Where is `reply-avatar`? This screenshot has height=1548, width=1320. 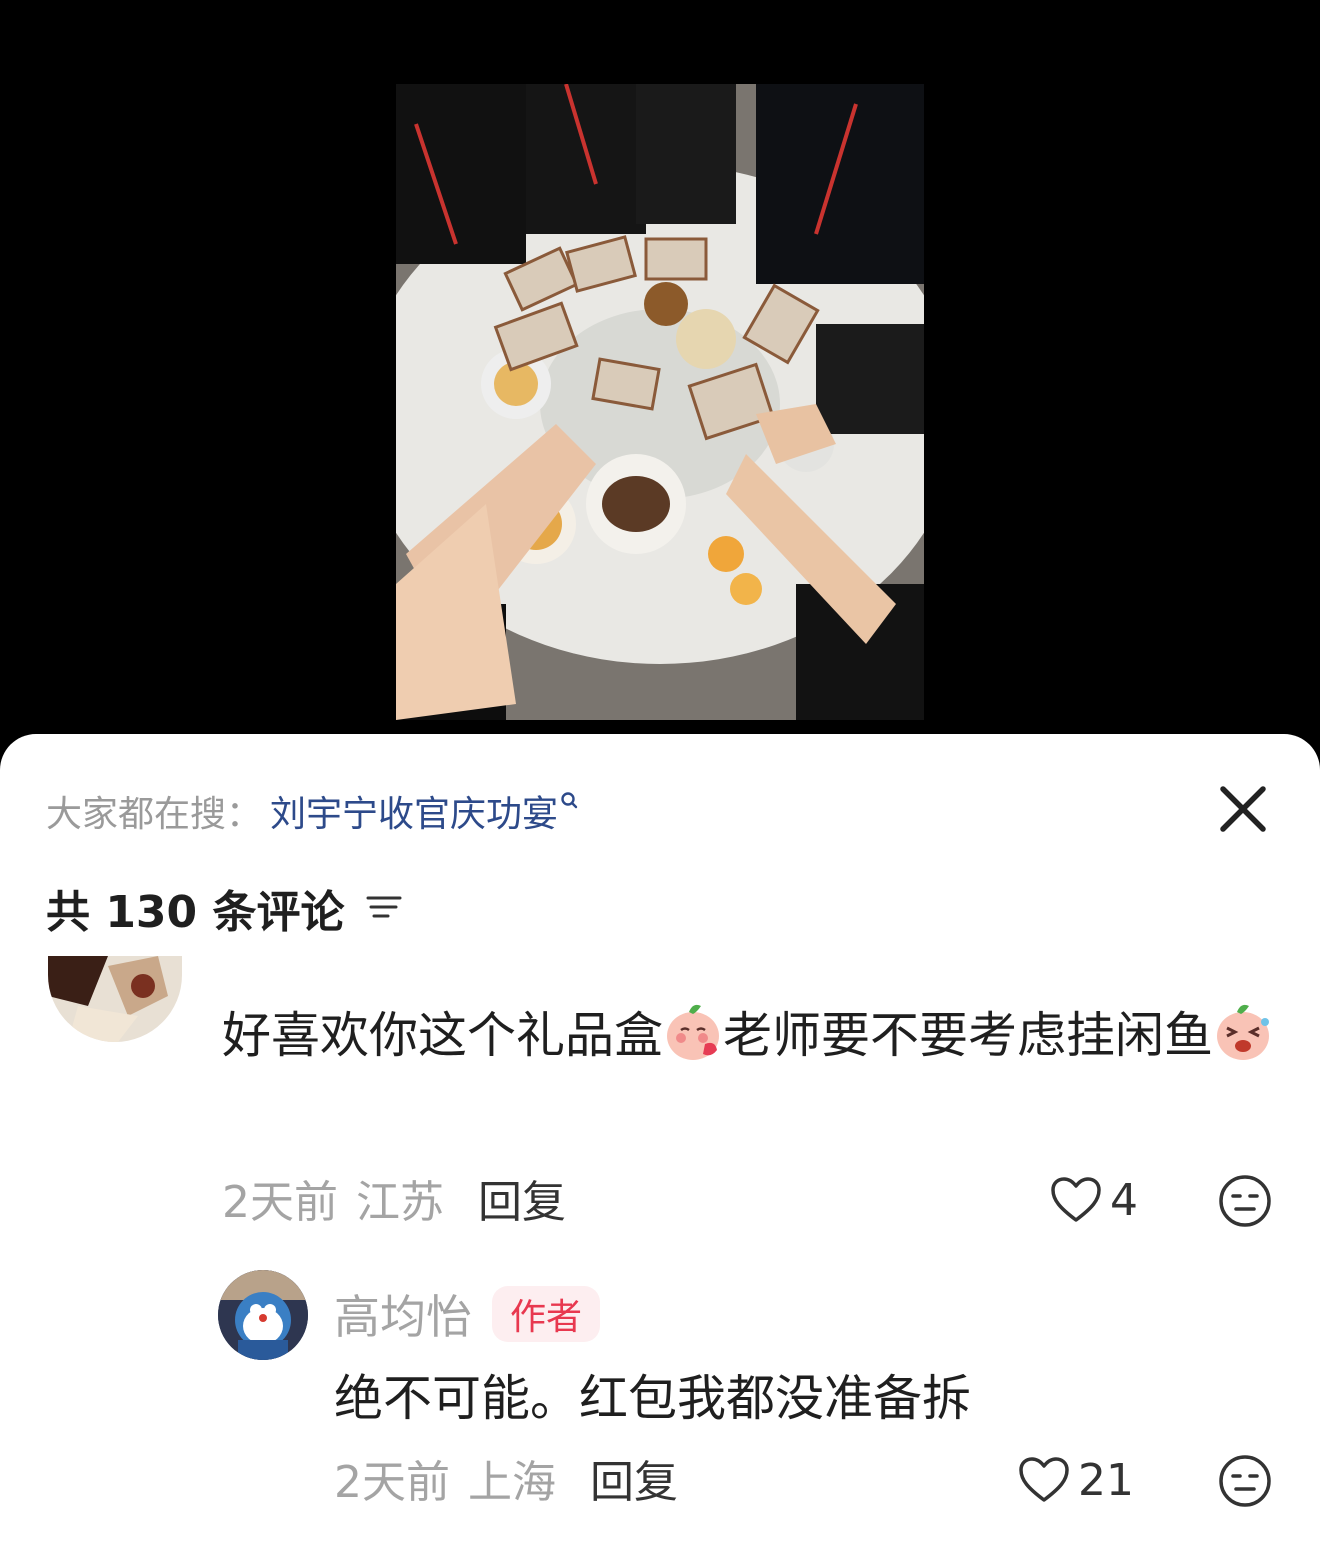 reply-avatar is located at coordinates (263, 1315).